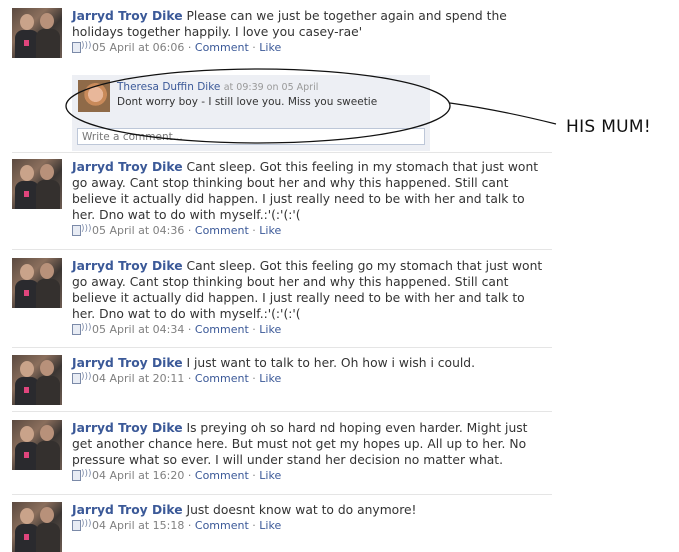  I want to click on post-timestamp: 04 April at 20:11, so click(138, 378).